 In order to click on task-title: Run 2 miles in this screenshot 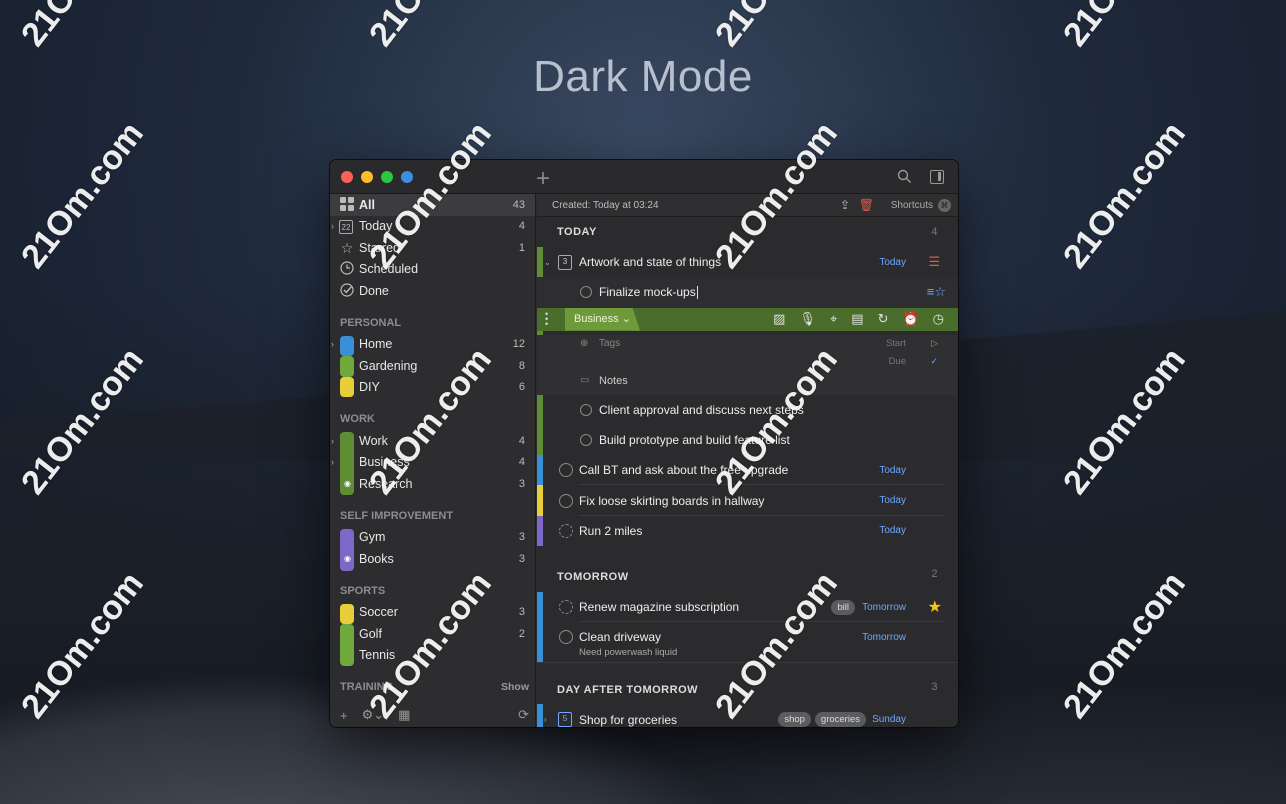, I will do `click(611, 530)`.